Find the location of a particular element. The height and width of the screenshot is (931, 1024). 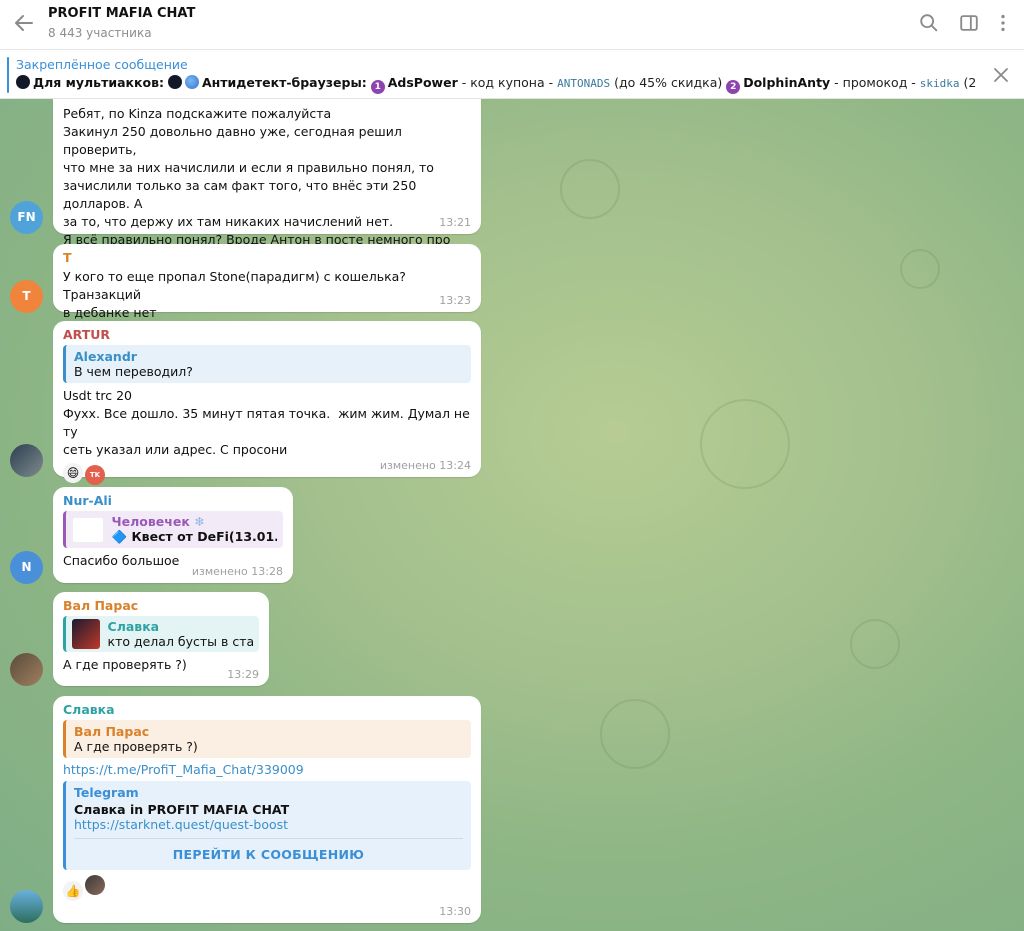

go-to-message-button: ПЕРЕЙТИ К СООБЩЕНИЮ is located at coordinates (268, 854).